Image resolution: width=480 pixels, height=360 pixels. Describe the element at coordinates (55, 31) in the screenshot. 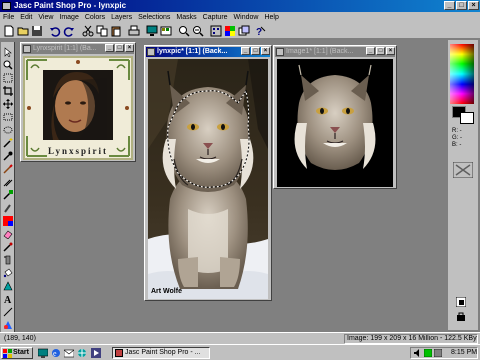

I see `undo-icon` at that location.